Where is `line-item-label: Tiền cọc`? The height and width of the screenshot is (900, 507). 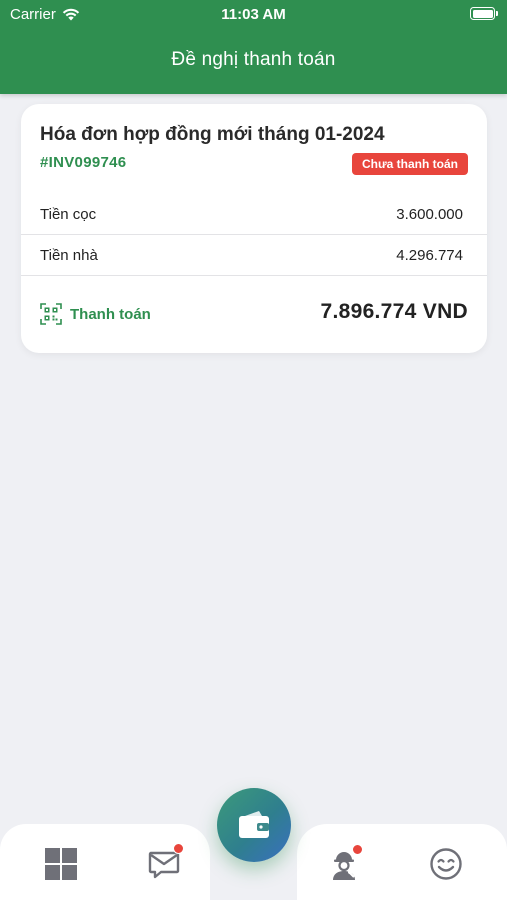
line-item-label: Tiền cọc is located at coordinates (68, 214).